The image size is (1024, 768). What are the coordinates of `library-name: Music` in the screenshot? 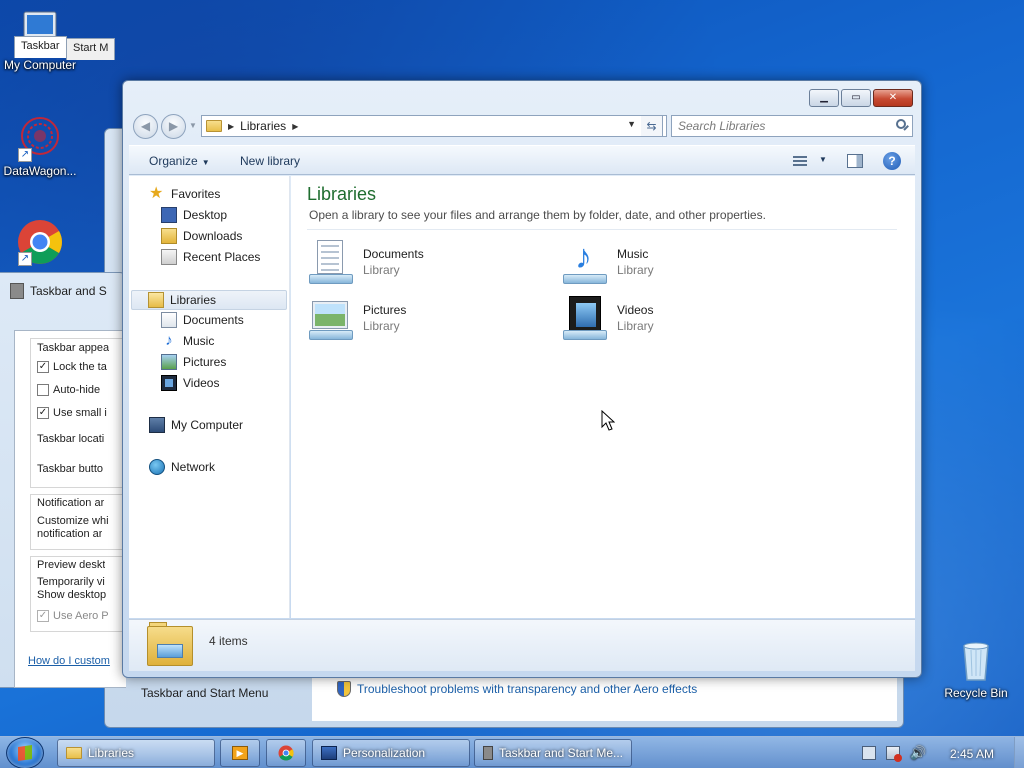 It's located at (633, 254).